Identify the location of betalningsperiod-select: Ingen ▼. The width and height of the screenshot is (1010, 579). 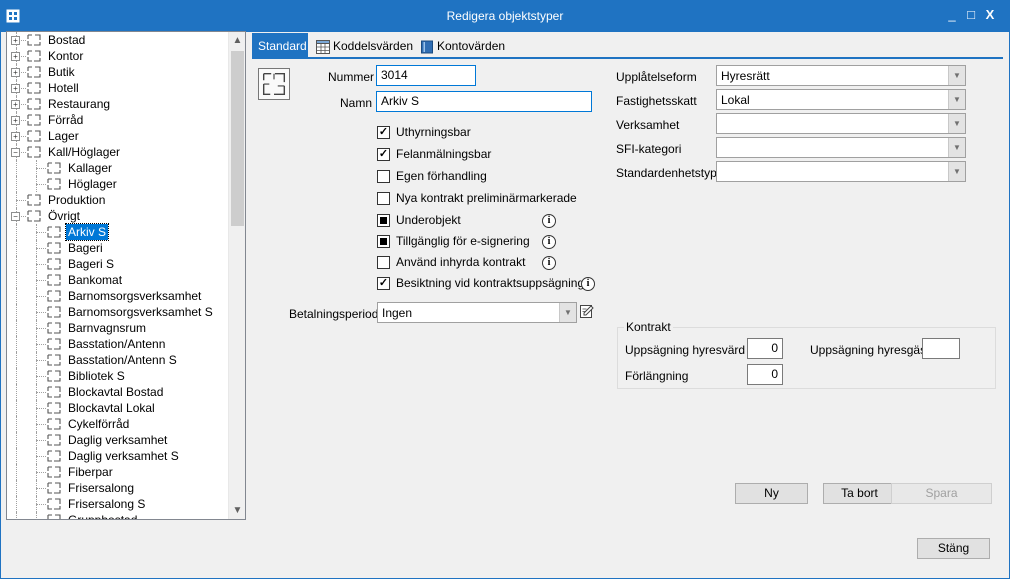
(477, 312).